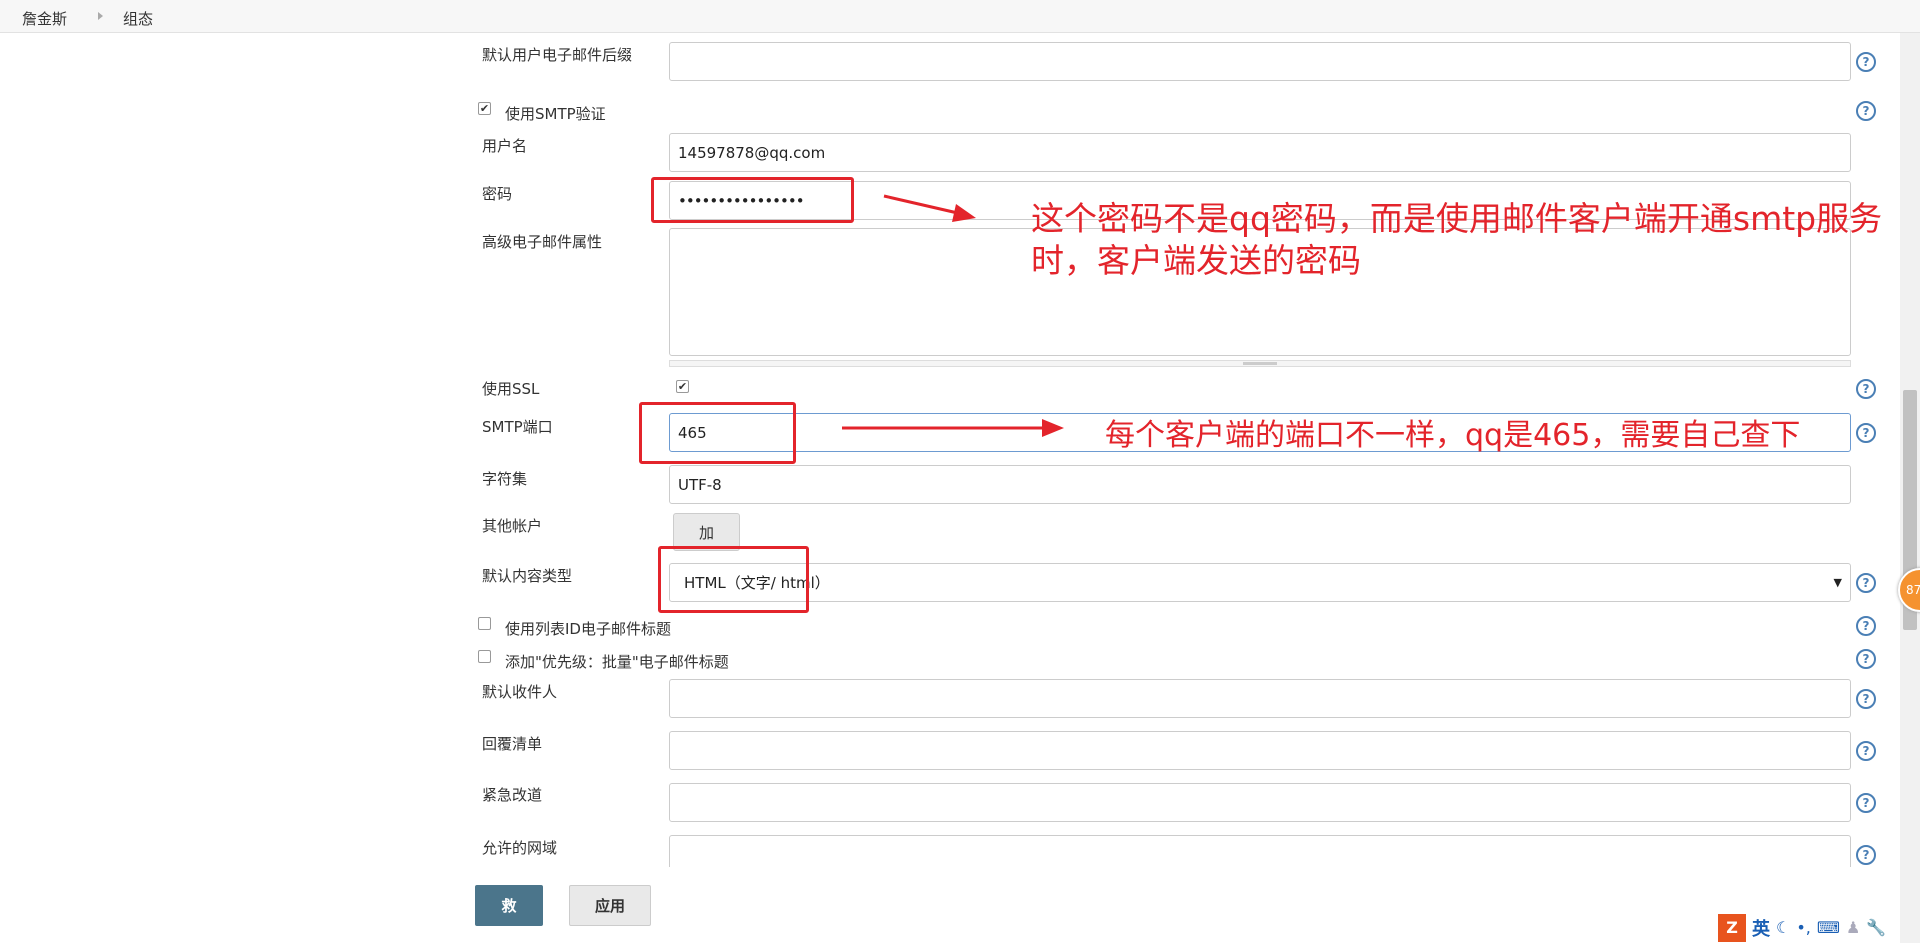 This screenshot has width=1920, height=943. Describe the element at coordinates (520, 848) in the screenshot. I see `allowed-domains-label: 允许的网域` at that location.